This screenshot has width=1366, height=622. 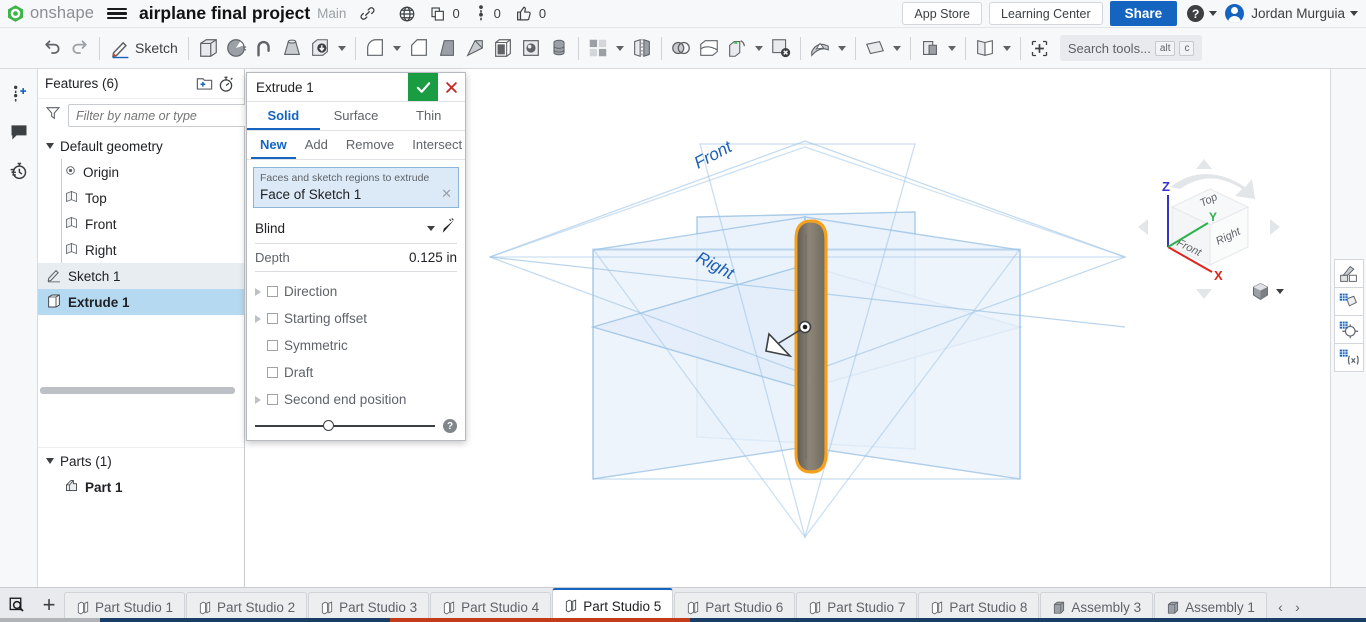 I want to click on revolve-icon, so click(x=236, y=48).